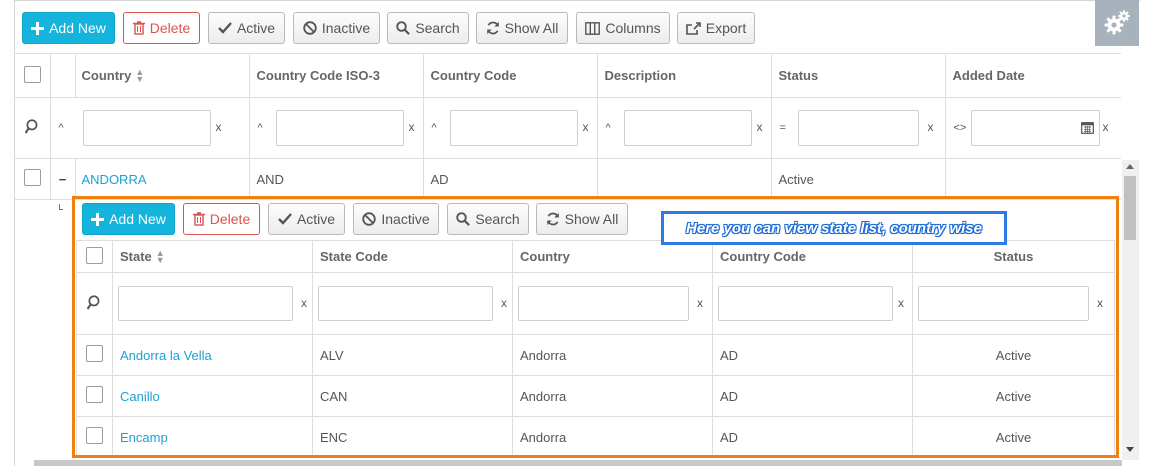  What do you see at coordinates (687, 128) in the screenshot?
I see `description-filter-input` at bounding box center [687, 128].